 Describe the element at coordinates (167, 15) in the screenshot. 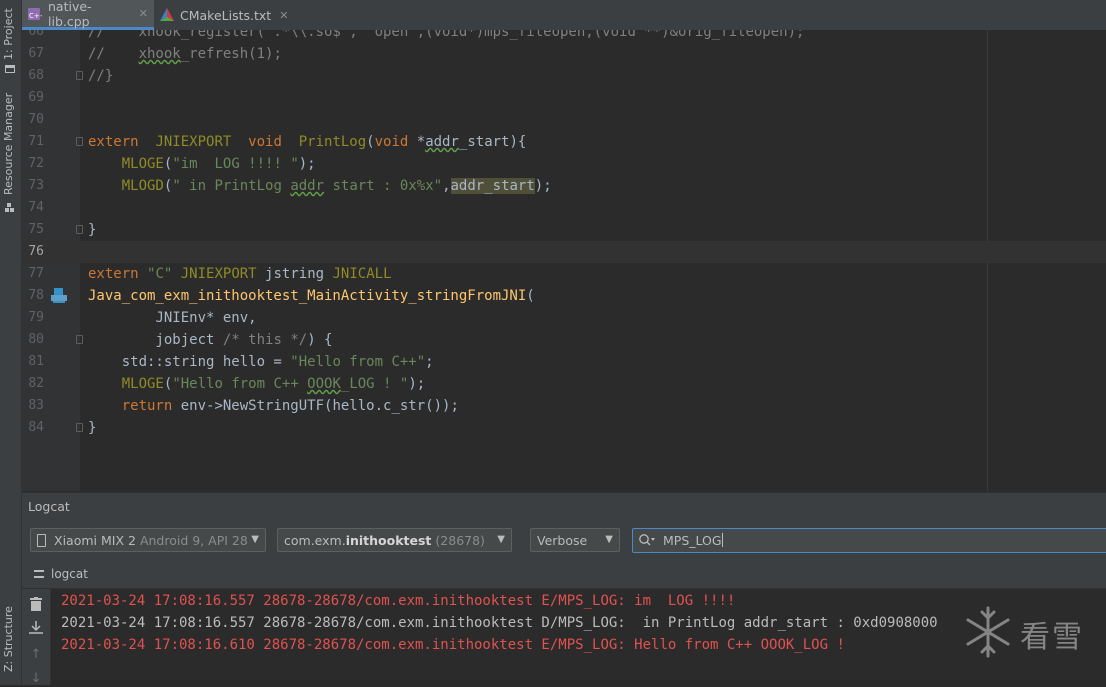

I see `cmake-icon` at that location.